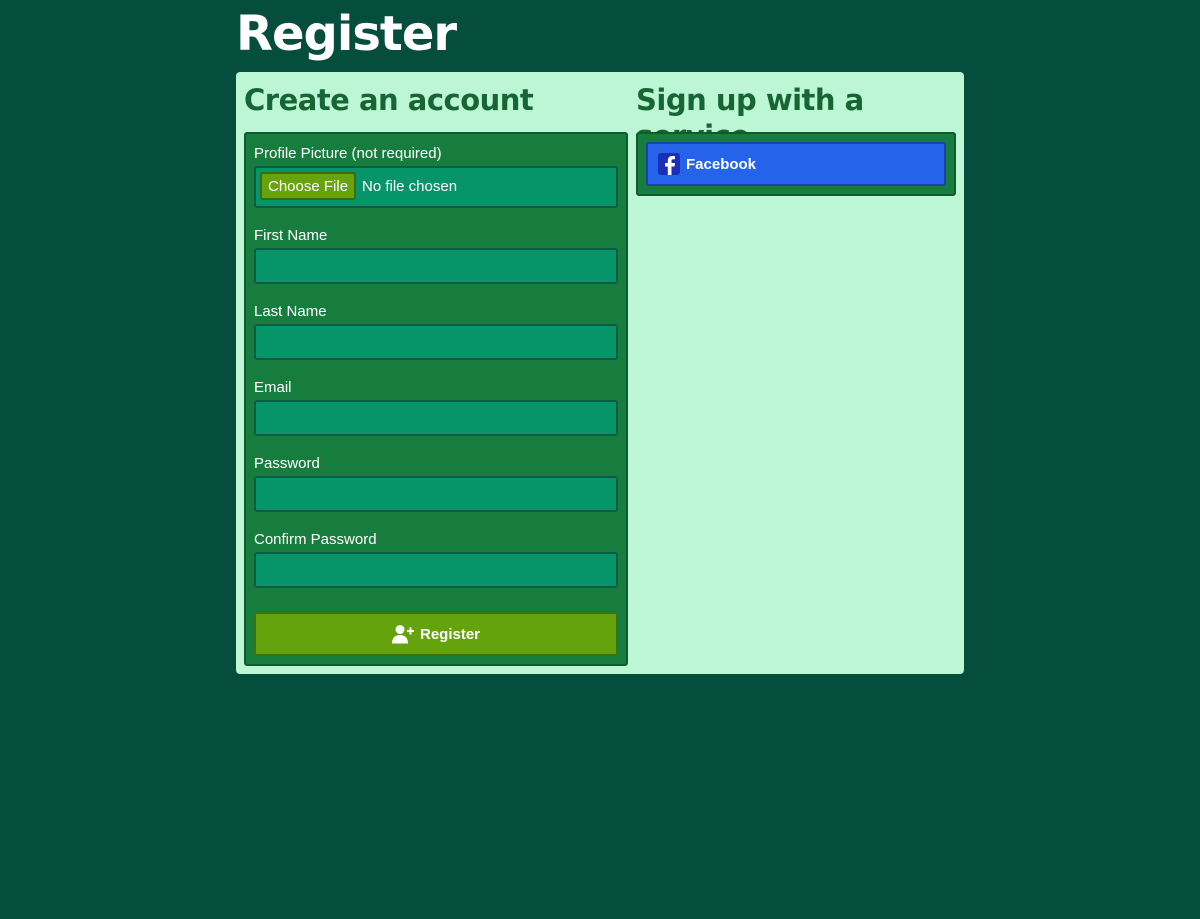  Describe the element at coordinates (450, 634) in the screenshot. I see `register-button-label: Register` at that location.